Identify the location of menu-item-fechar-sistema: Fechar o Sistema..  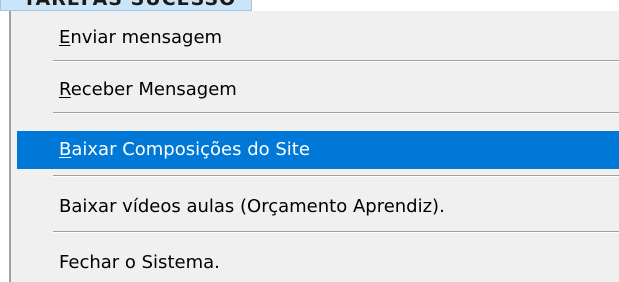
(318, 263).